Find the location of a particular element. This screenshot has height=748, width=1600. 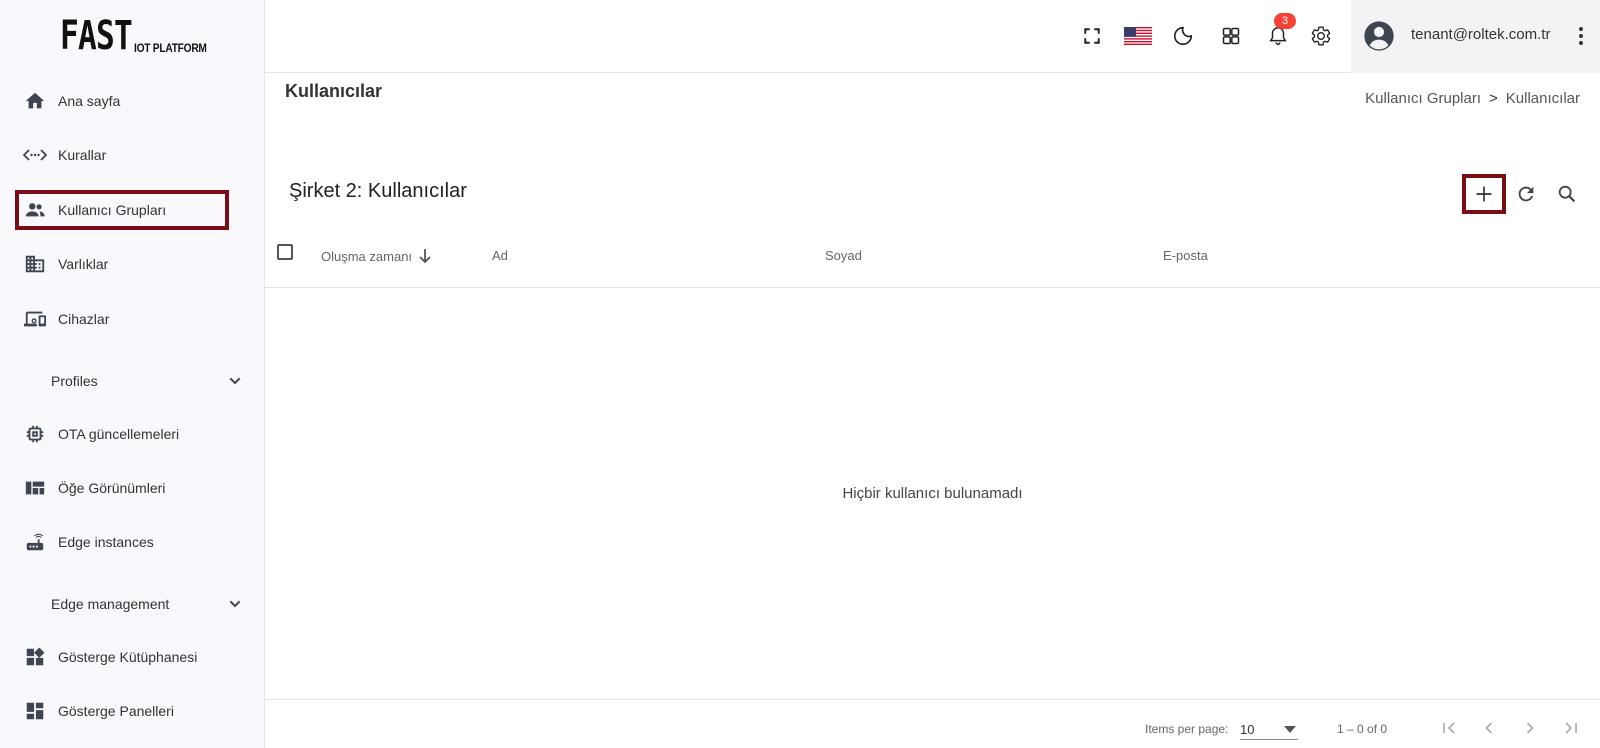

last-page-icon is located at coordinates (1571, 728).